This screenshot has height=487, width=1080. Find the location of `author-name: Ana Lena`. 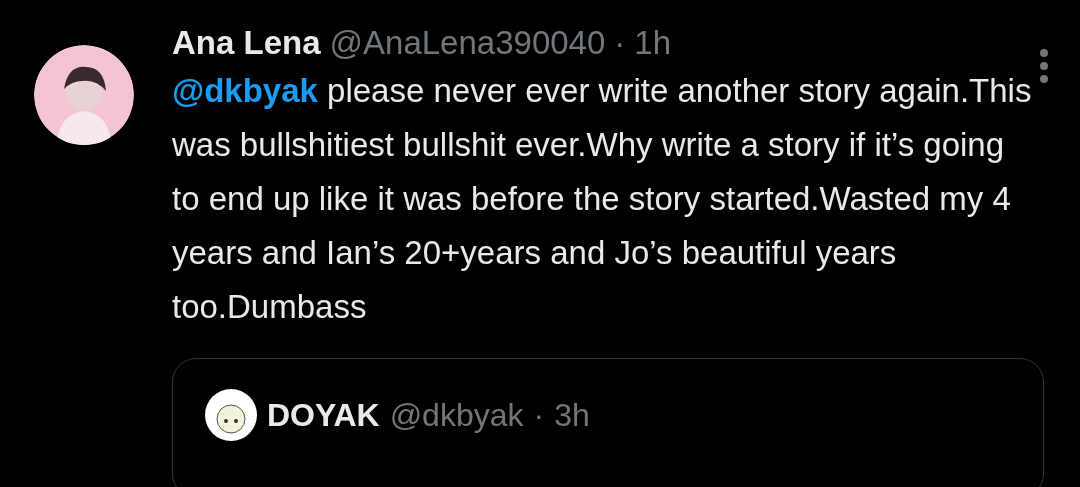

author-name: Ana Lena is located at coordinates (246, 43).